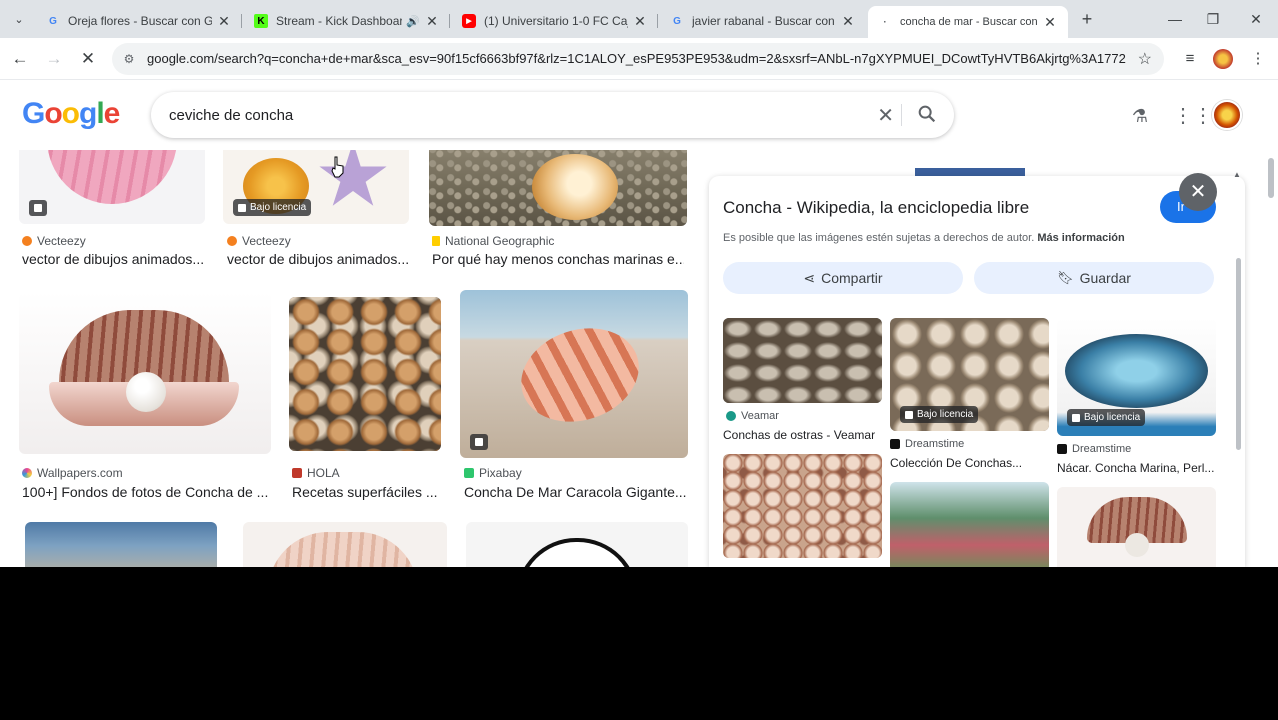  Describe the element at coordinates (353, 178) in the screenshot. I see `starfish-drawing` at that location.